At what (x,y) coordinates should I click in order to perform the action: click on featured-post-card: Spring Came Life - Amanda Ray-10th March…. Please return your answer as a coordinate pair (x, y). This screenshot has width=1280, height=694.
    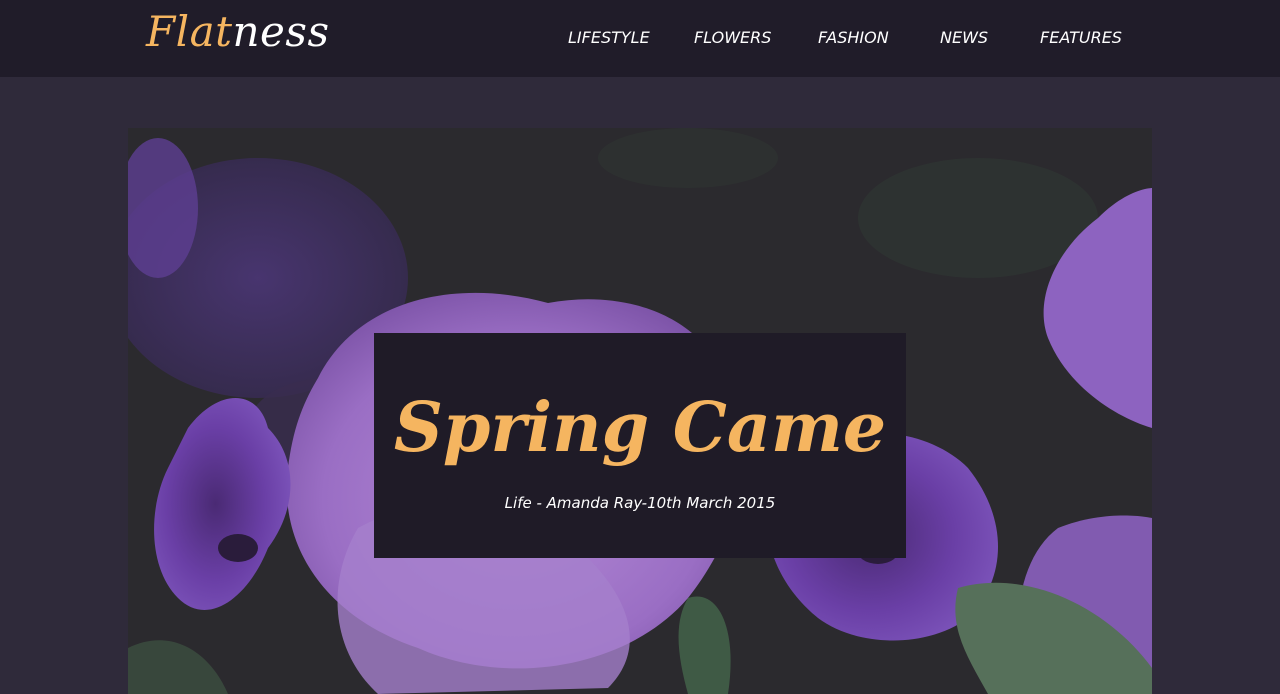
    Looking at the image, I should click on (640, 445).